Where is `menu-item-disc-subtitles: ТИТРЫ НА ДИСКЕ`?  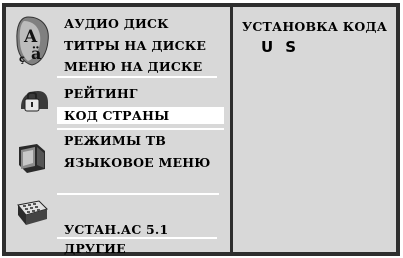 menu-item-disc-subtitles: ТИТРЫ НА ДИСКЕ is located at coordinates (135, 45).